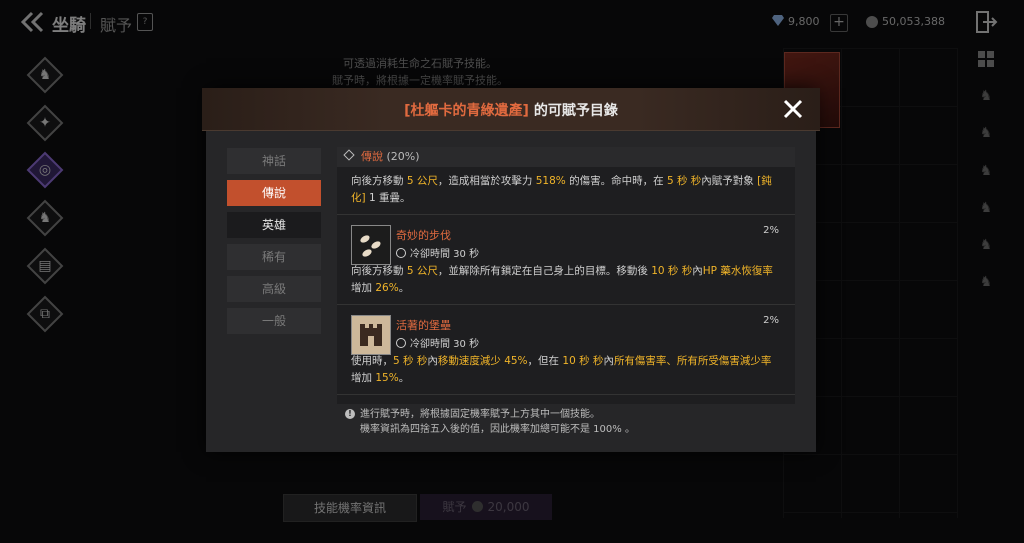  I want to click on modal-header: [杜軀卡的青綠遺產] 的可賦予目錄, so click(511, 109).